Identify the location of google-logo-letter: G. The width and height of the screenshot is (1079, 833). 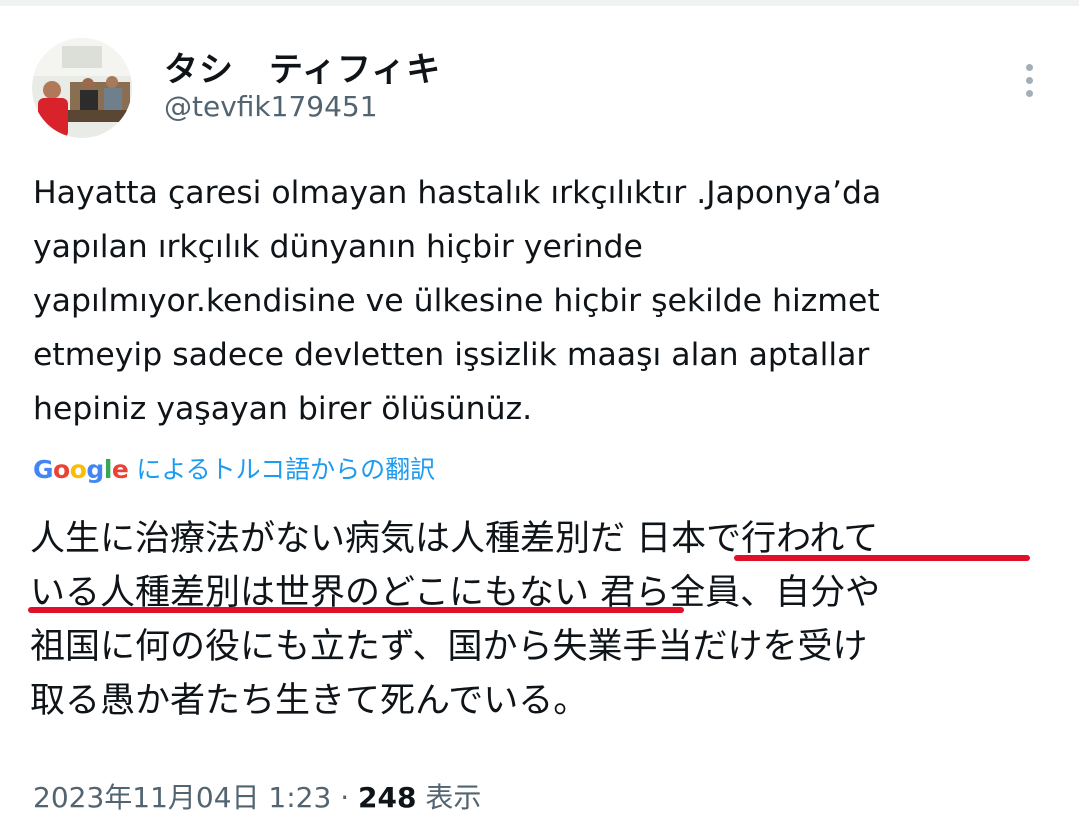
(43, 469).